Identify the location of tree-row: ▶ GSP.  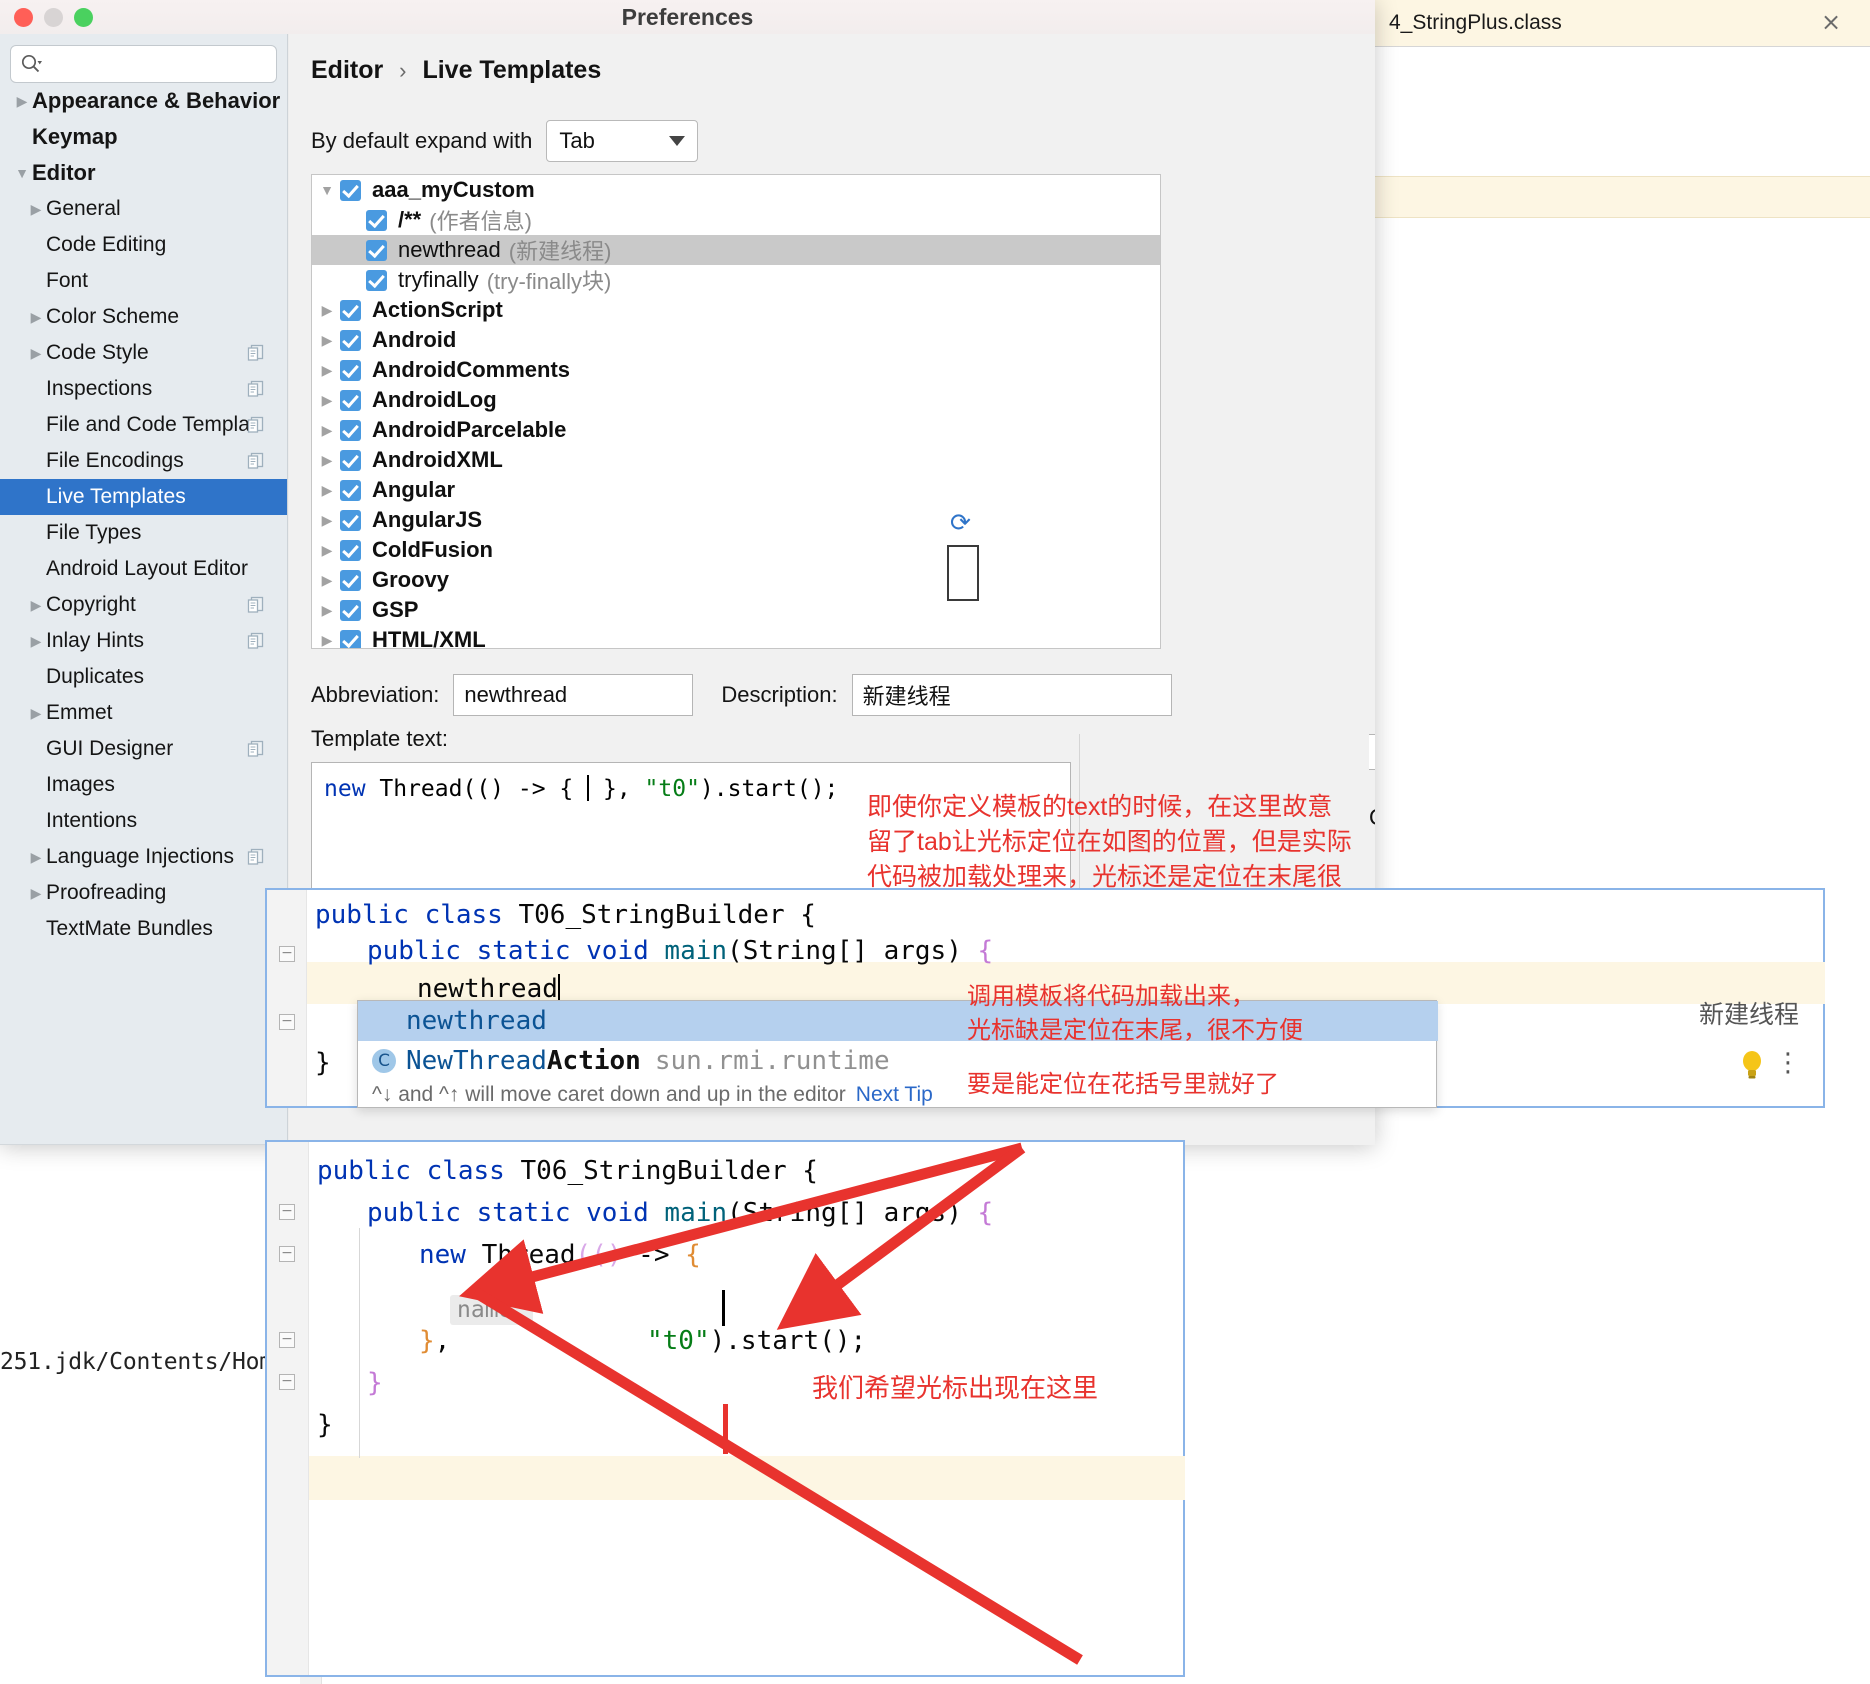
(736, 610).